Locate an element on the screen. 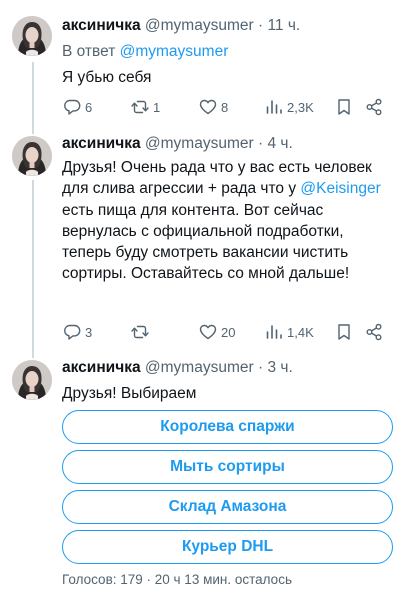  poll-option: Мыть сортиры is located at coordinates (227, 467).